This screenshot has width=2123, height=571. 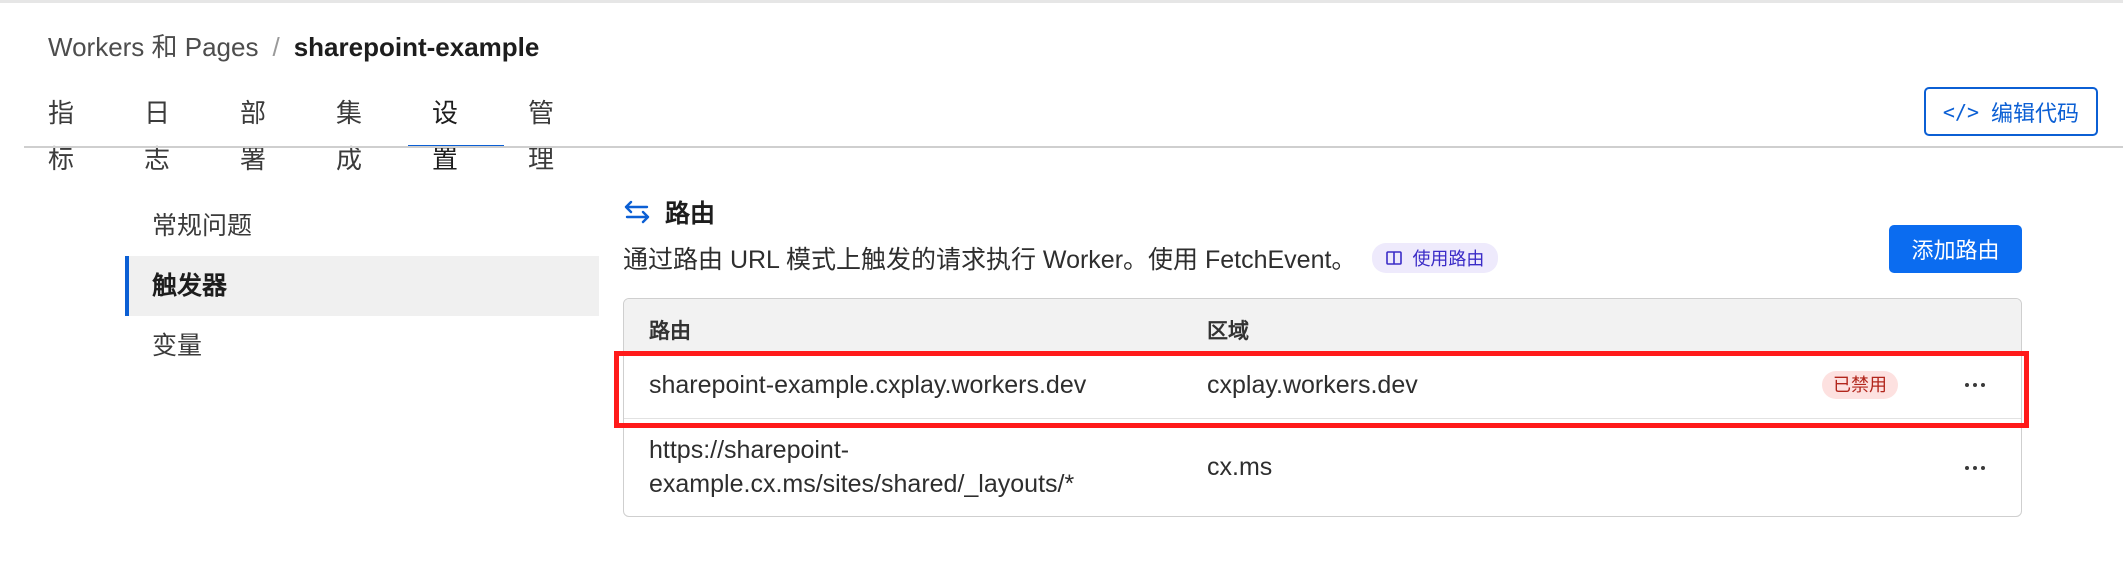 What do you see at coordinates (1394, 258) in the screenshot?
I see `book-icon` at bounding box center [1394, 258].